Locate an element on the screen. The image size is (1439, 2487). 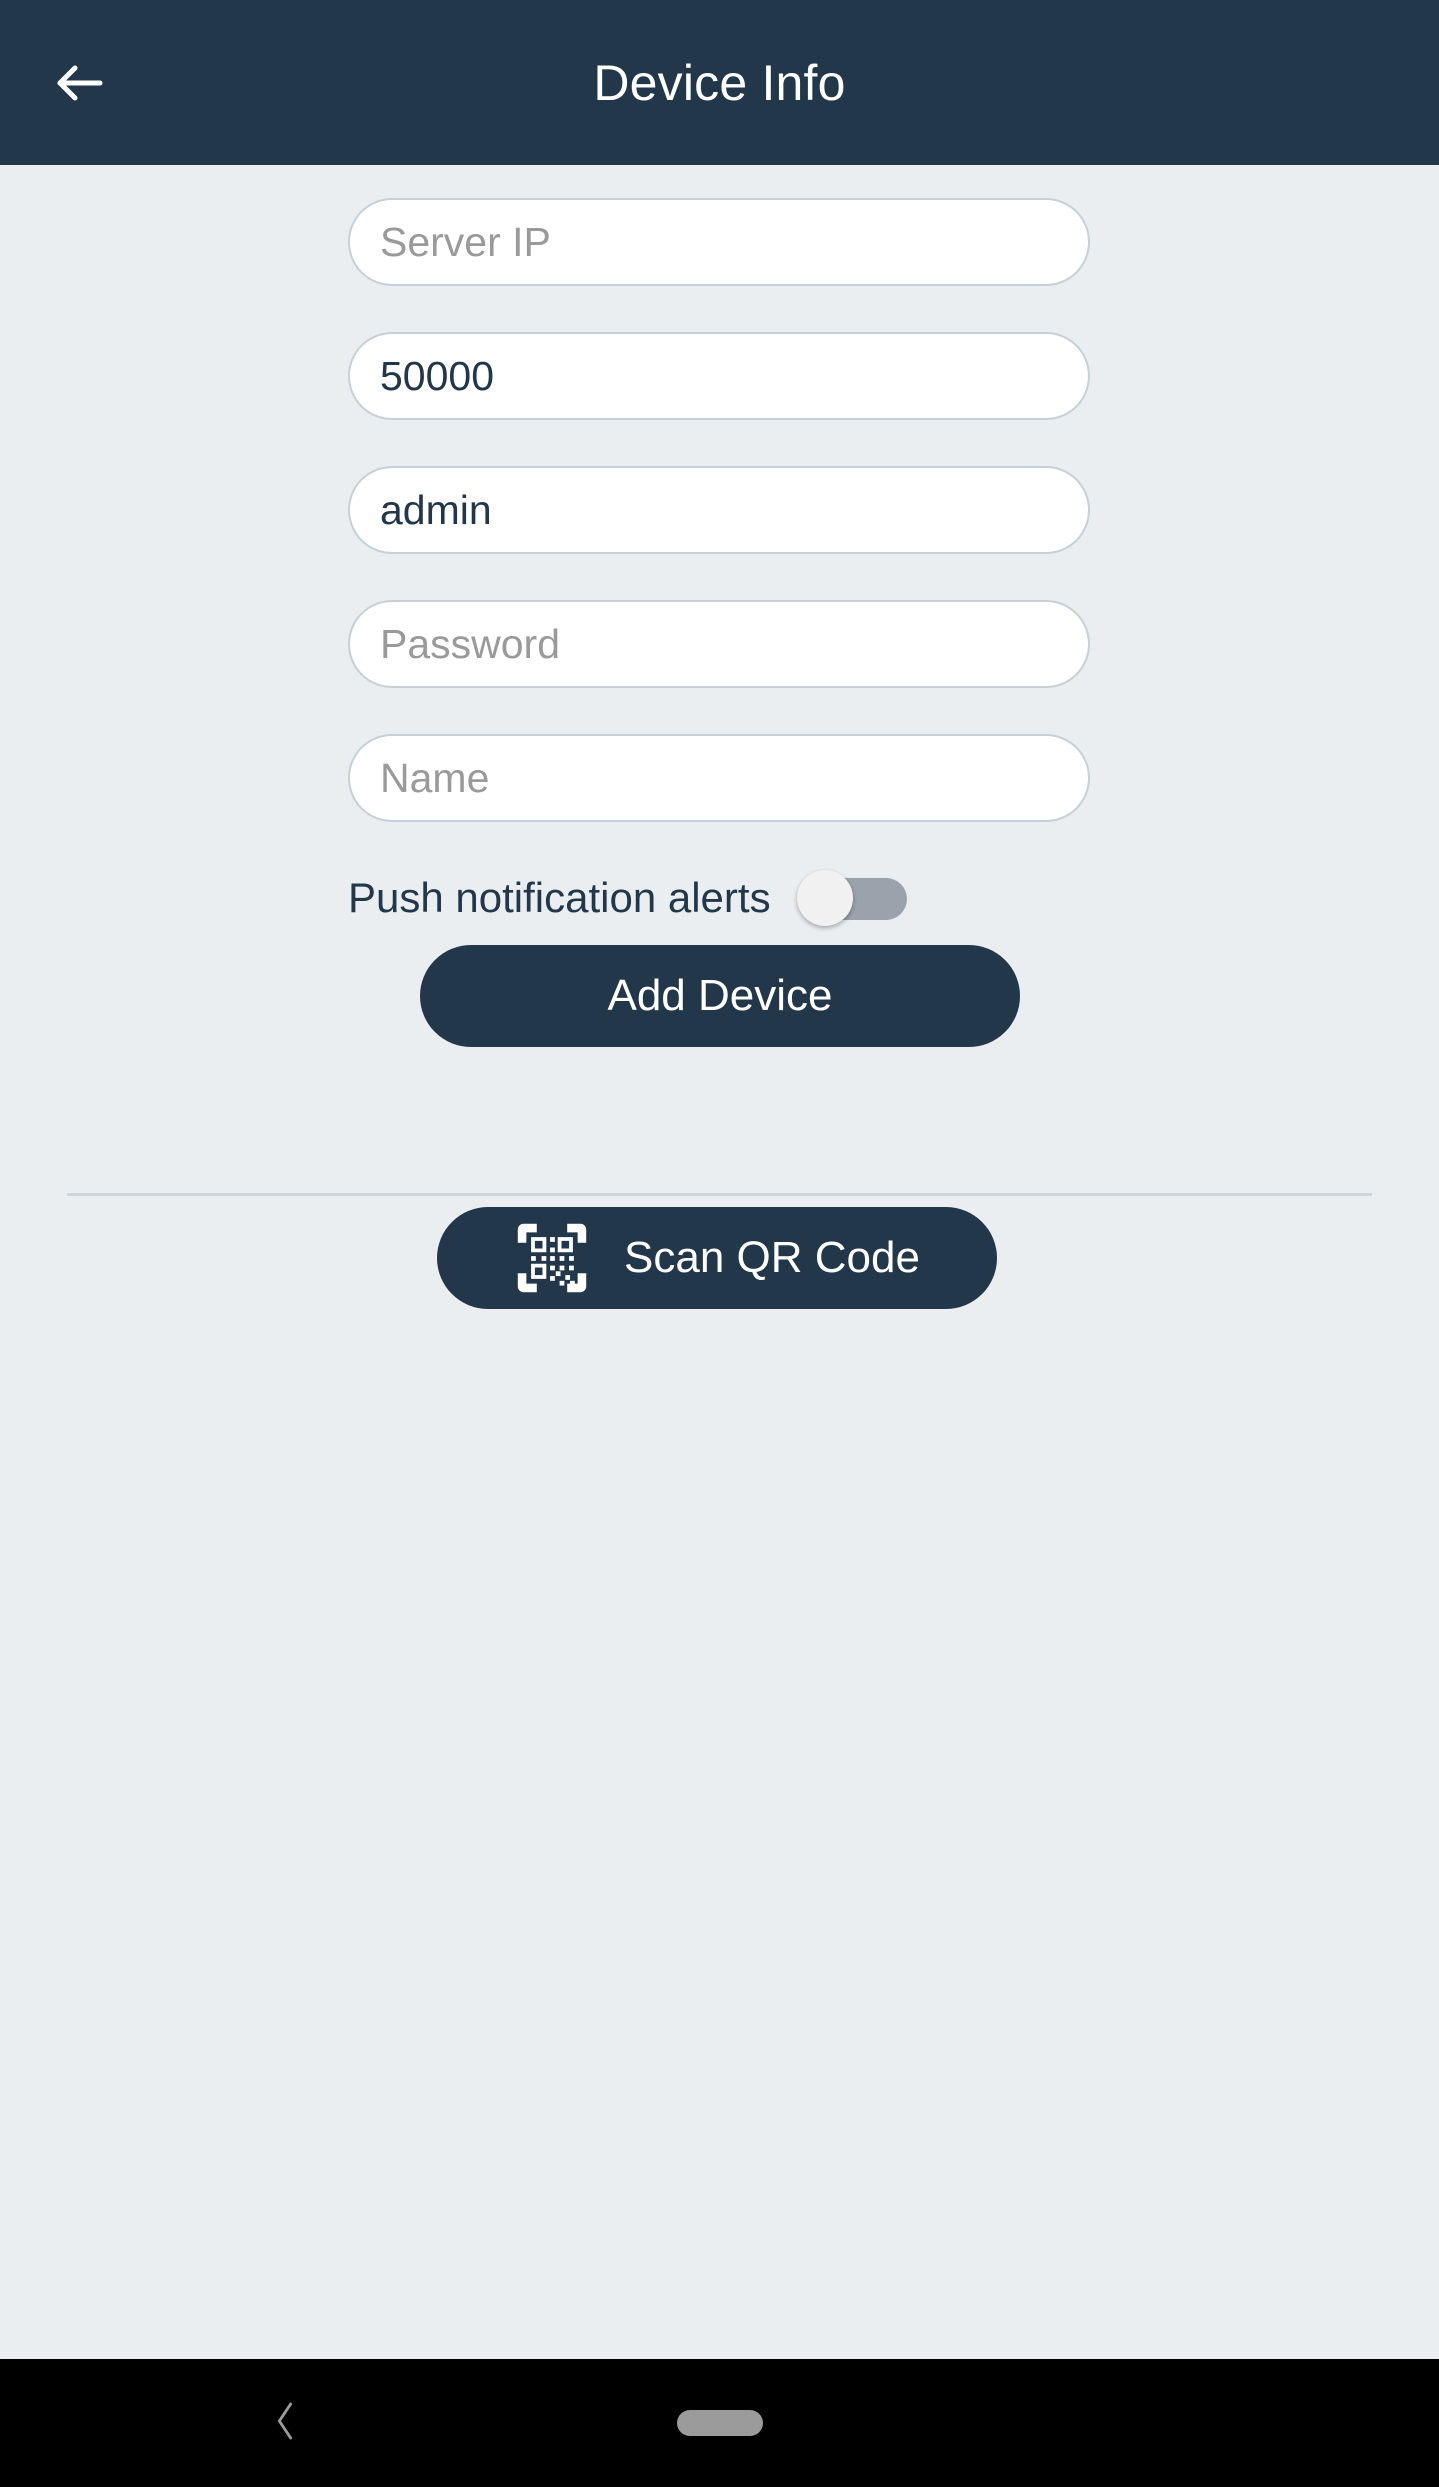
app-header: Device Info is located at coordinates (719, 82).